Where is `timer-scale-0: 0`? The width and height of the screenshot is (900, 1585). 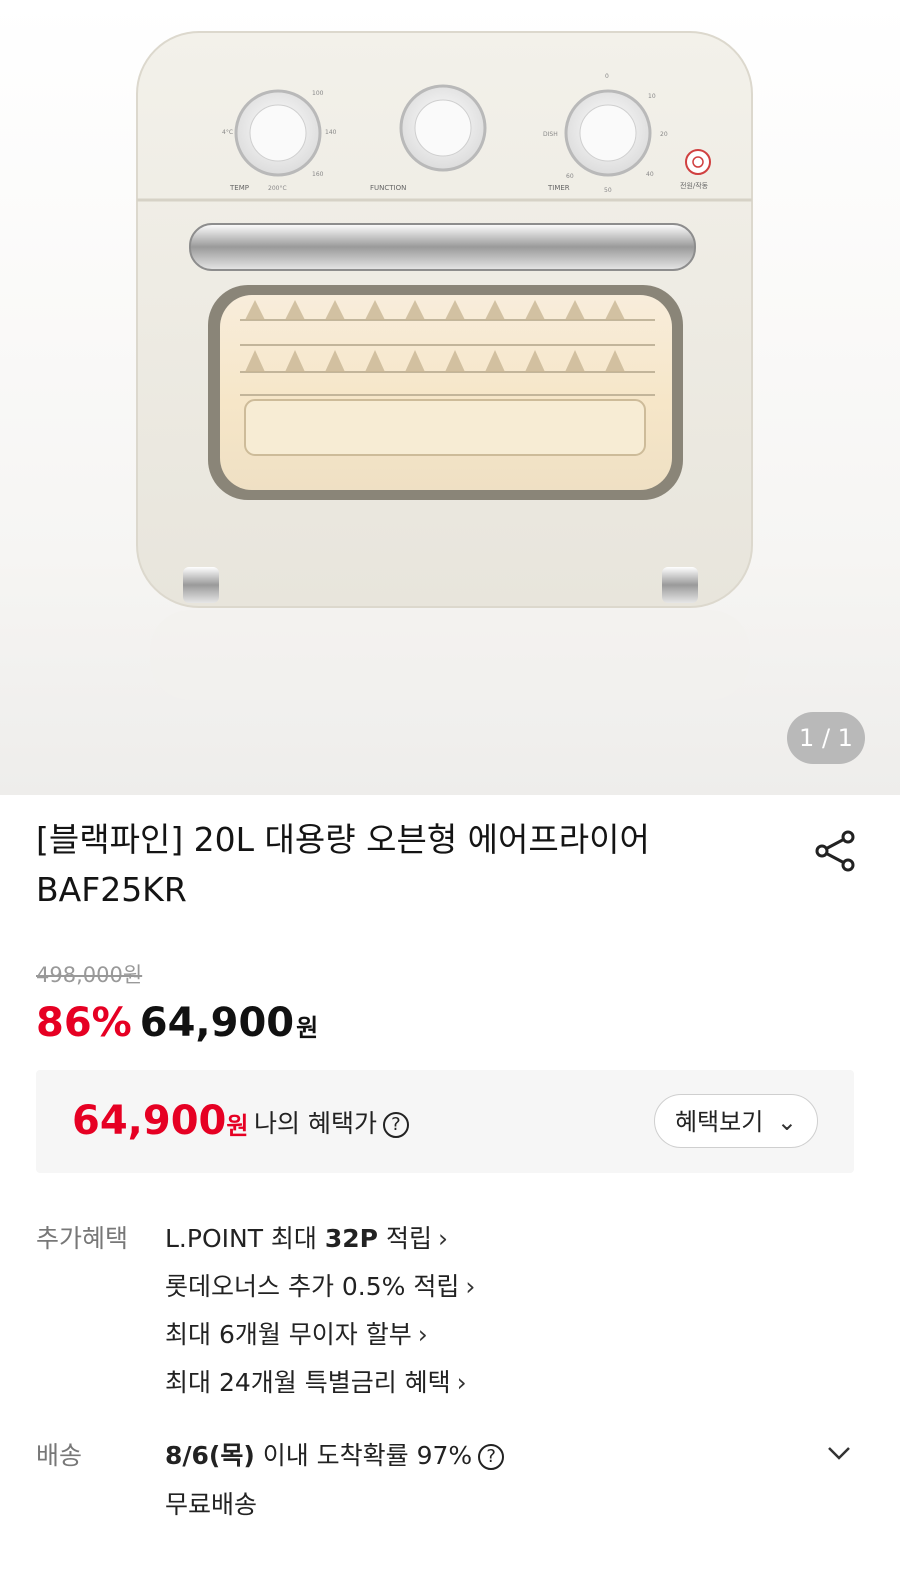 timer-scale-0: 0 is located at coordinates (607, 76).